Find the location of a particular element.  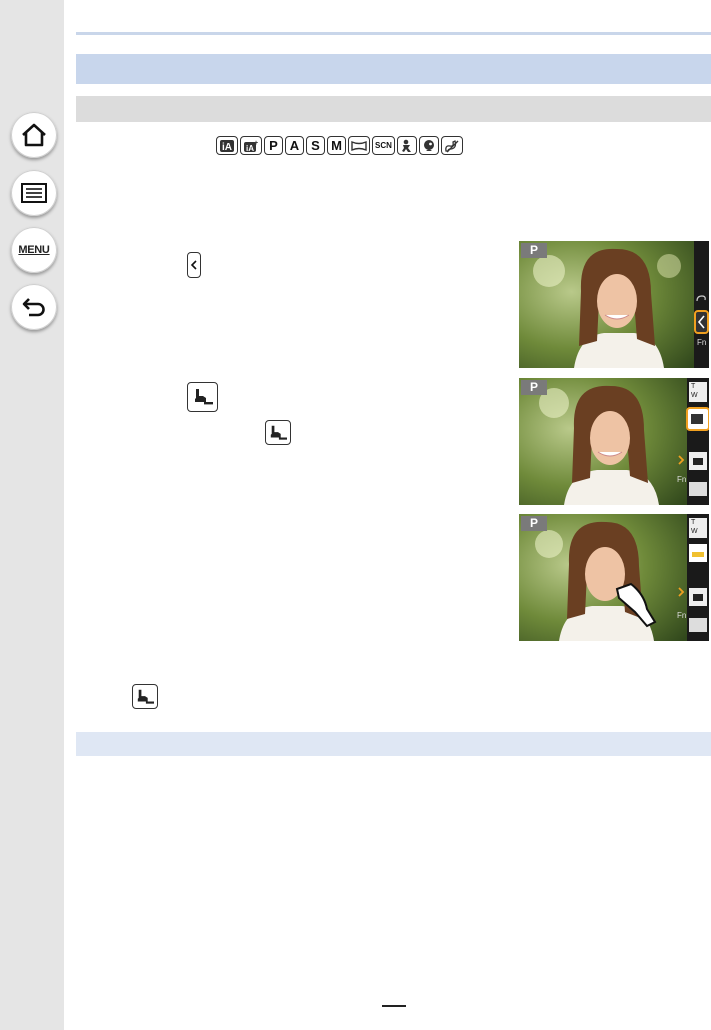

manual-exposure-mode-icon: M is located at coordinates (336, 145).